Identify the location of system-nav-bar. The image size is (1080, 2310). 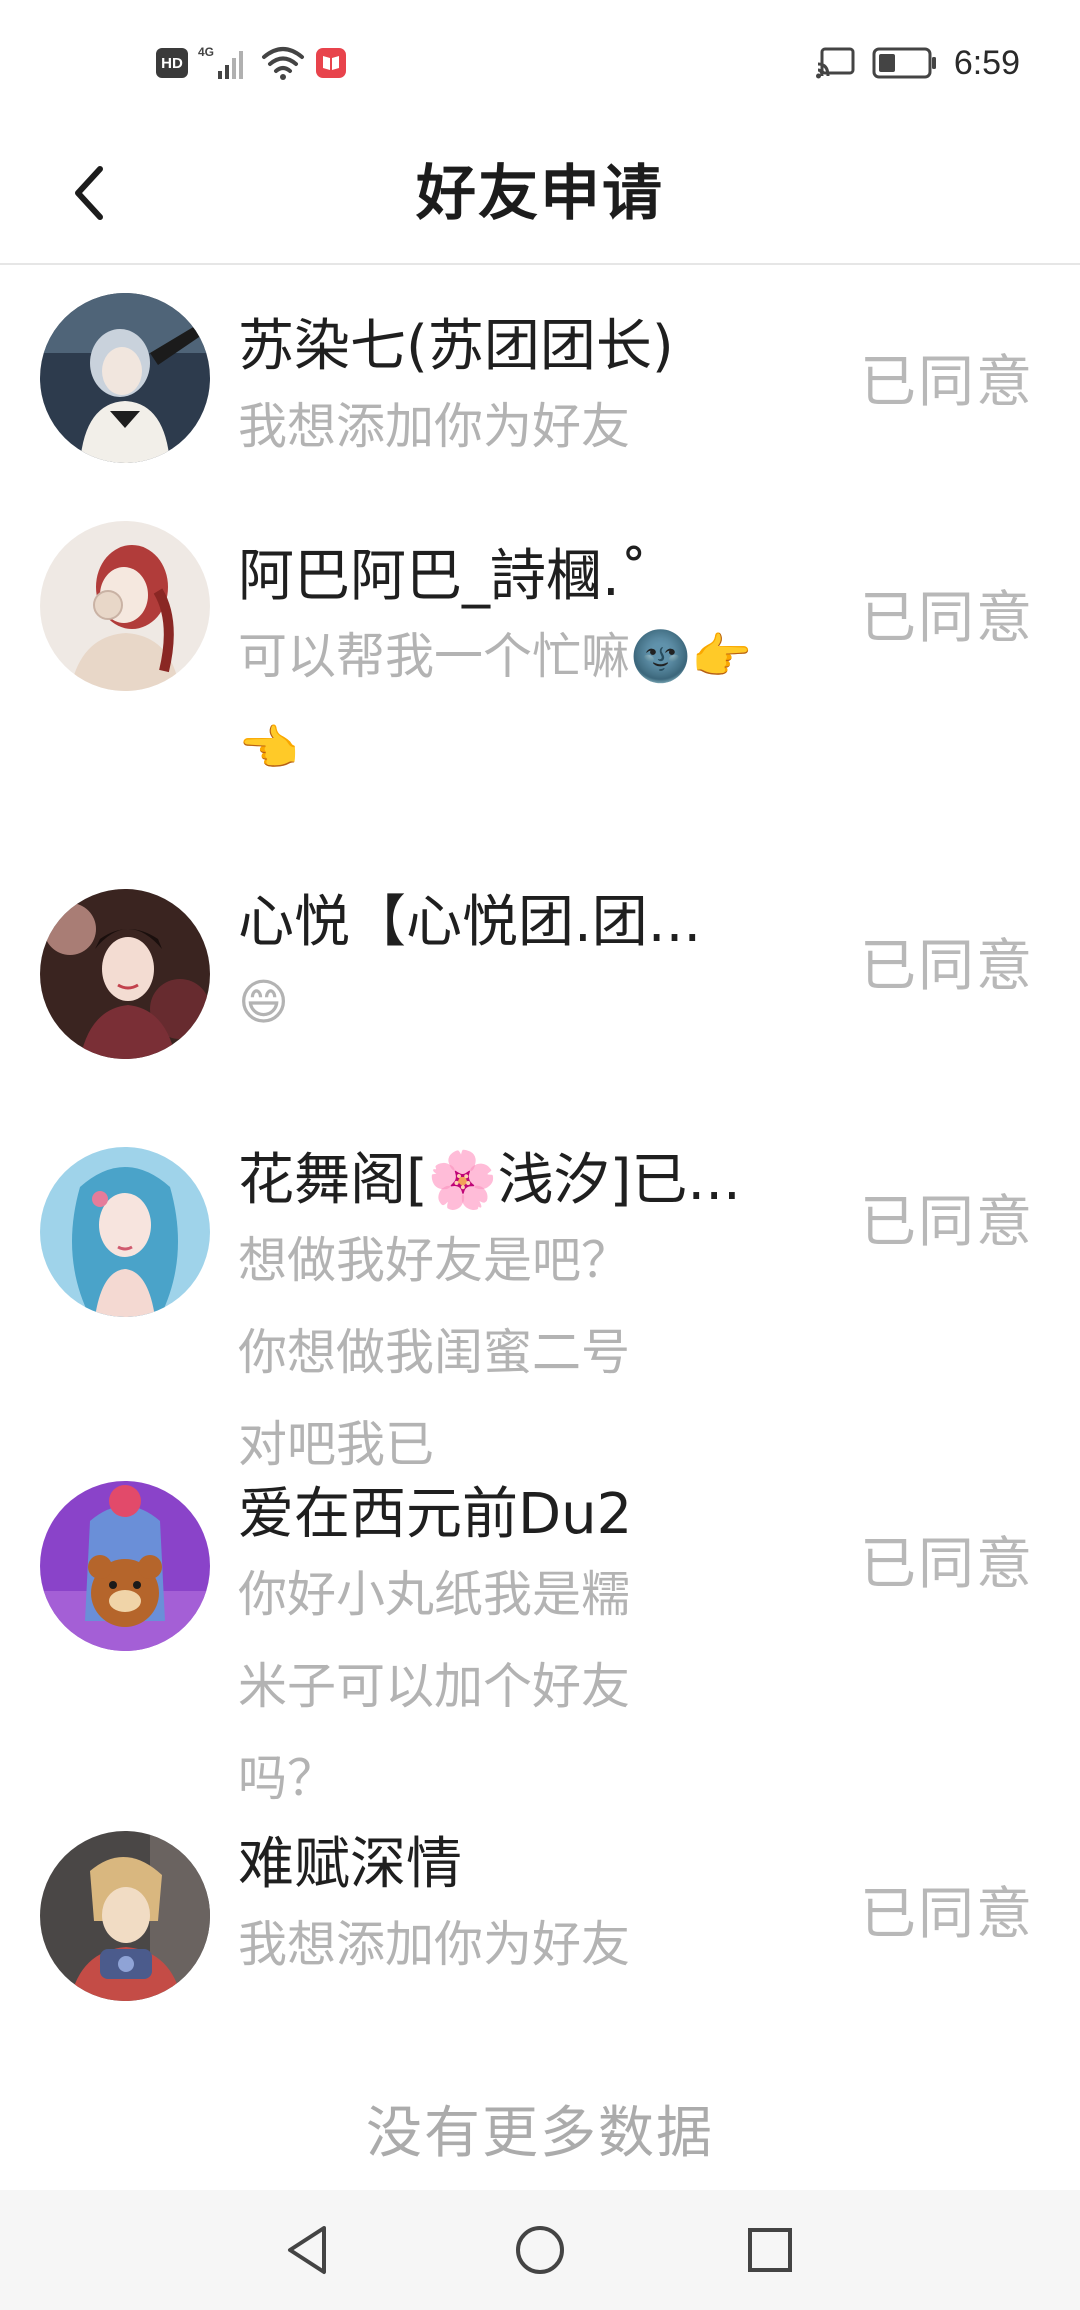
(540, 2250).